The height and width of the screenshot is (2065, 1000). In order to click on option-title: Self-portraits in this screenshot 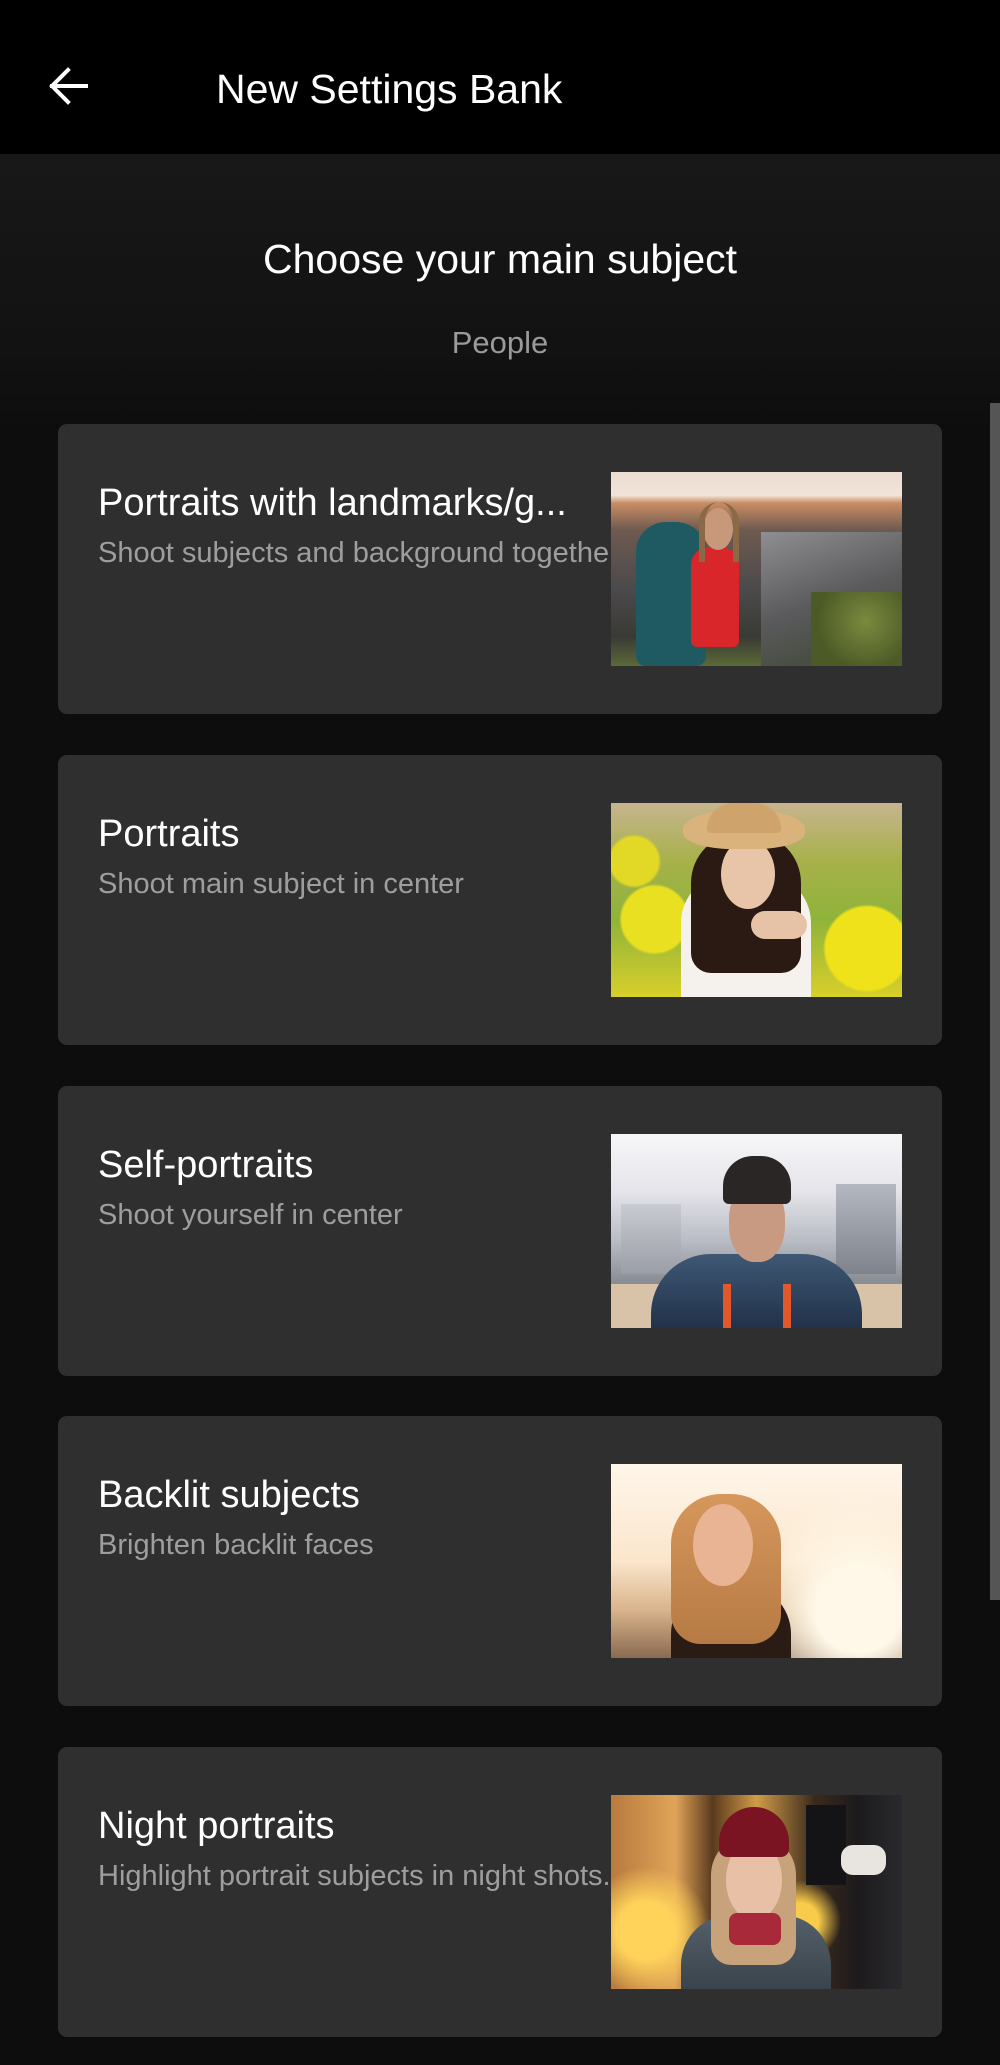, I will do `click(206, 1165)`.